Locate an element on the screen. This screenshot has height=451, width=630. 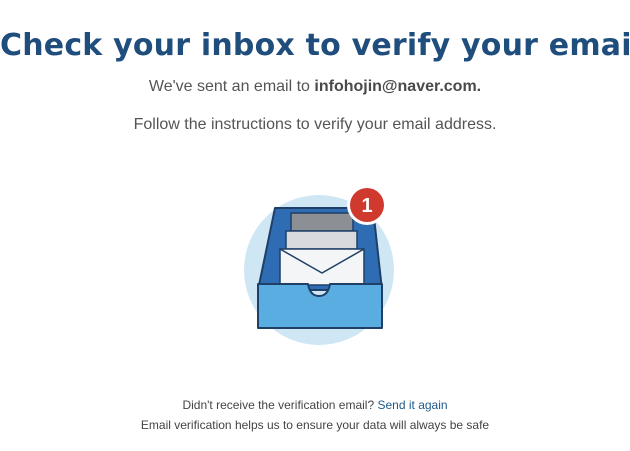
page-title: Check your inbox to verify your email is located at coordinates (315, 46).